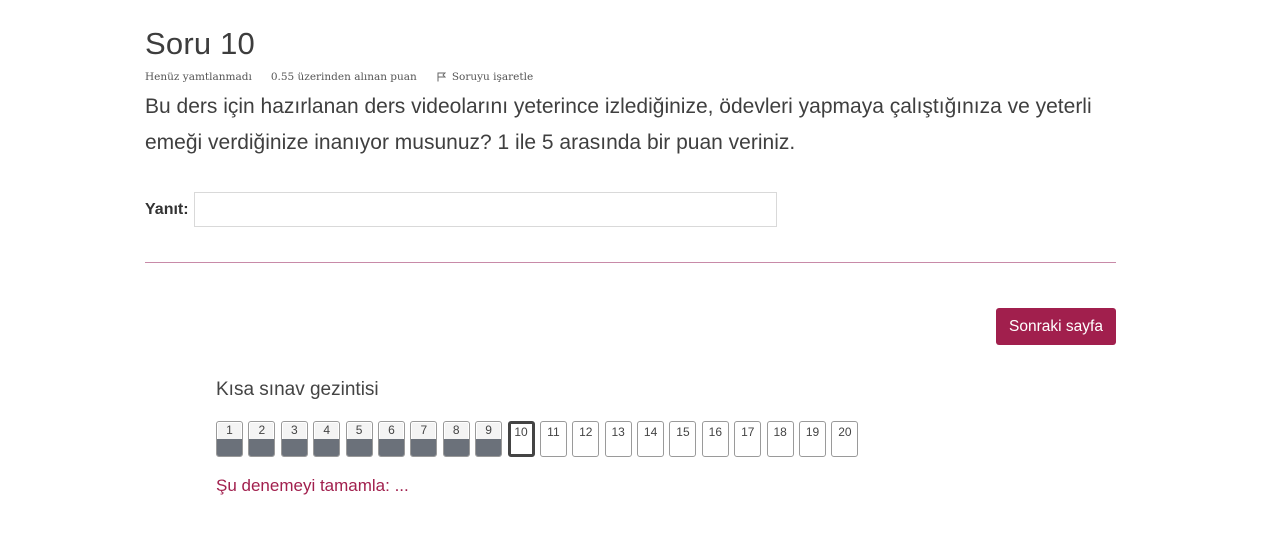 This screenshot has width=1280, height=546. I want to click on quiz-nav-number: 6, so click(391, 431).